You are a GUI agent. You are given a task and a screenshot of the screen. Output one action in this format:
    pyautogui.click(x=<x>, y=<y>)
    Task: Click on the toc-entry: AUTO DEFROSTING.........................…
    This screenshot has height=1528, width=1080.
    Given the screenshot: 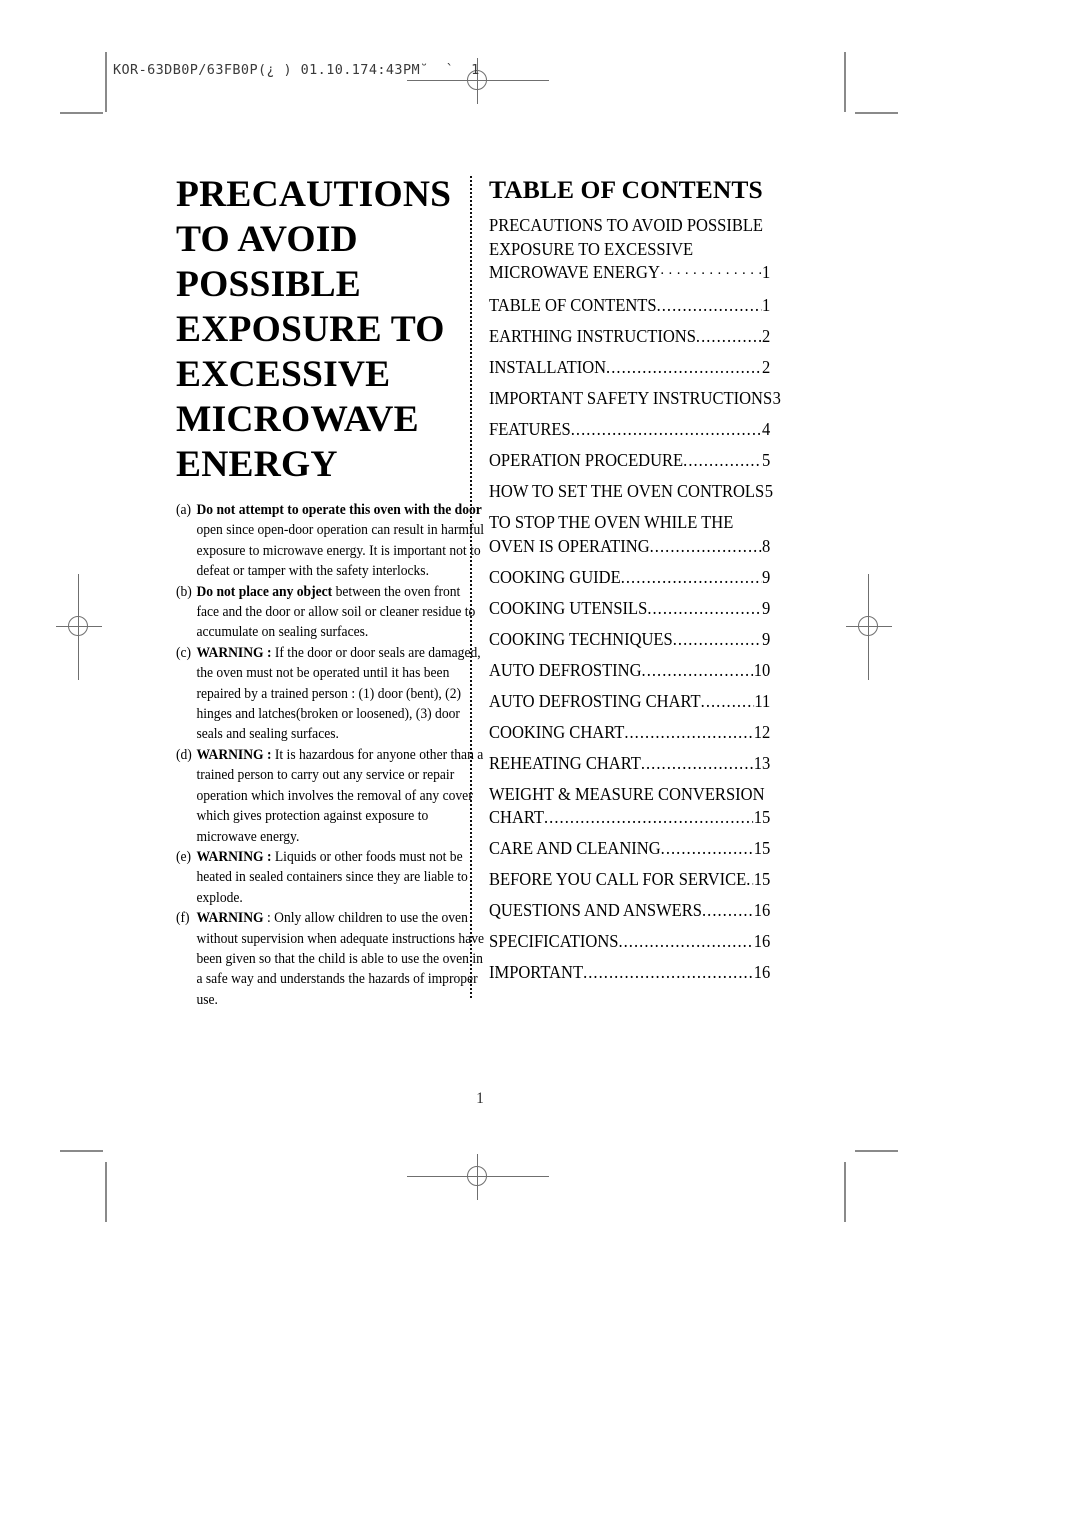 What is the action you would take?
    pyautogui.click(x=629, y=671)
    